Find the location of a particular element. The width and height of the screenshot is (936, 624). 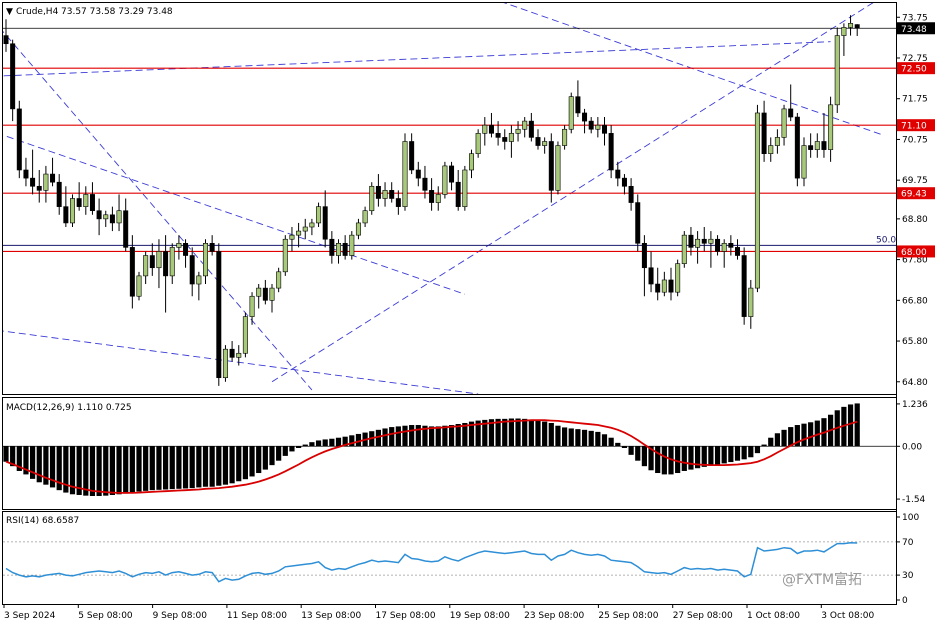

trend-line is located at coordinates (234, 214).